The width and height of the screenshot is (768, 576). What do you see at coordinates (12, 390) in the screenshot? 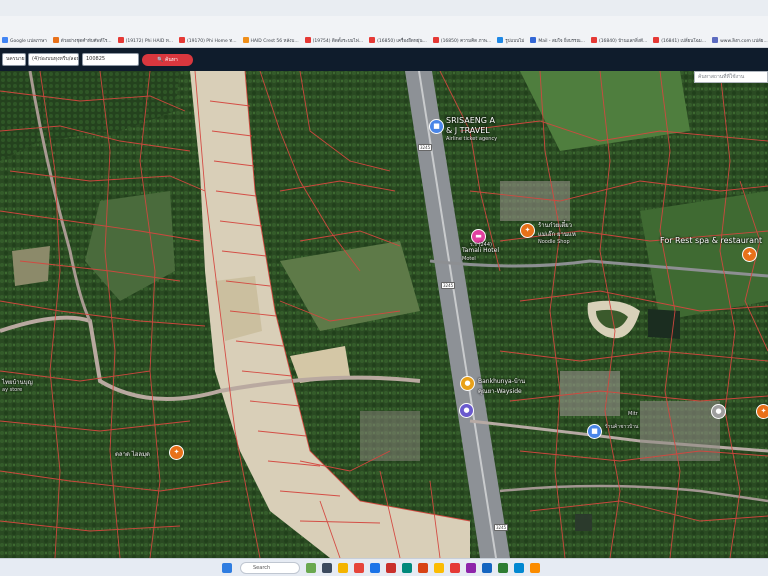
I see `map-label-shop-left-2: ay store` at bounding box center [12, 390].